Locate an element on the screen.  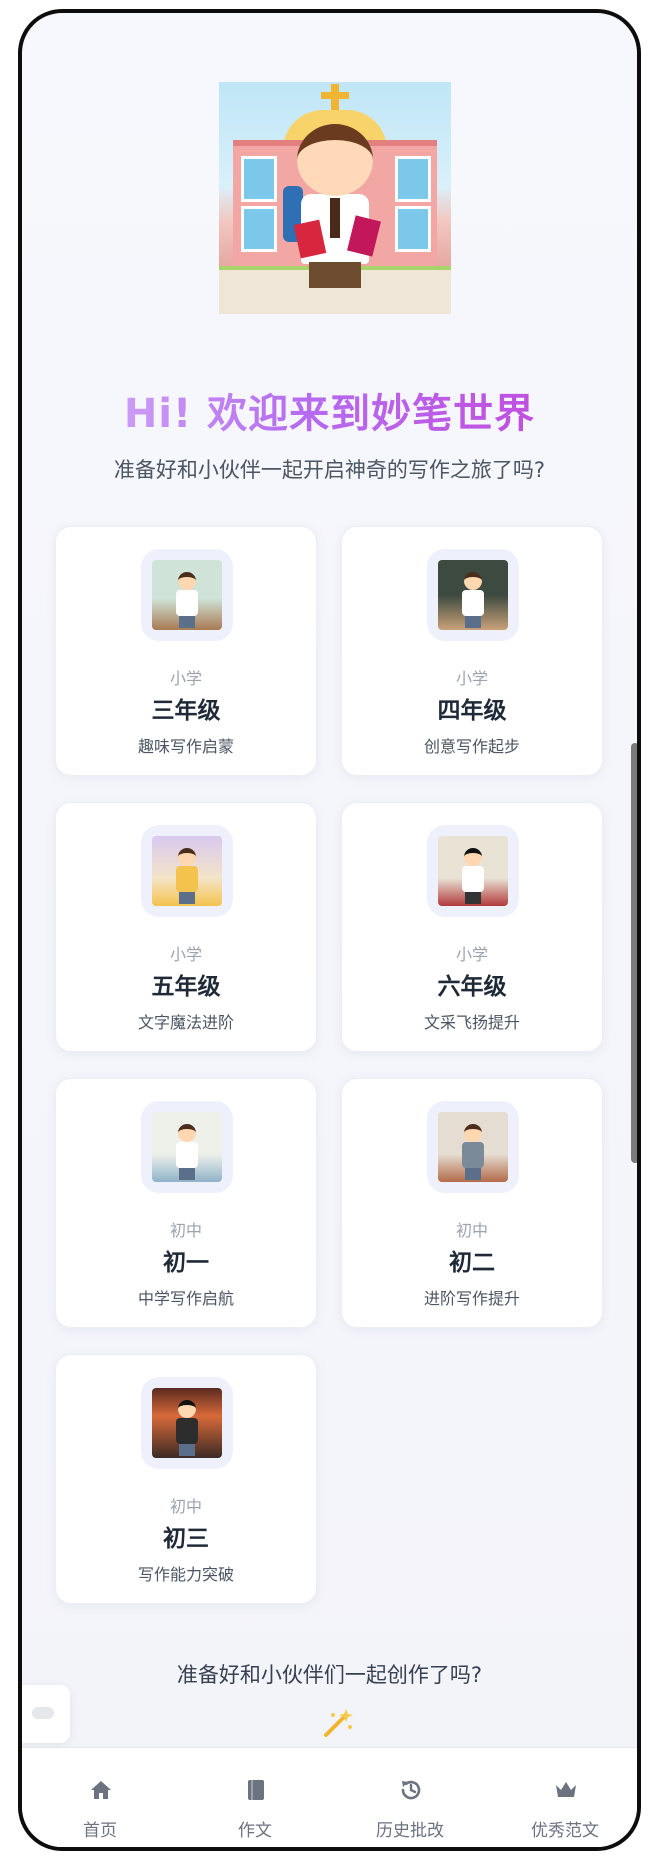
grade-description: 趣味写作启蒙 is located at coordinates (185, 746).